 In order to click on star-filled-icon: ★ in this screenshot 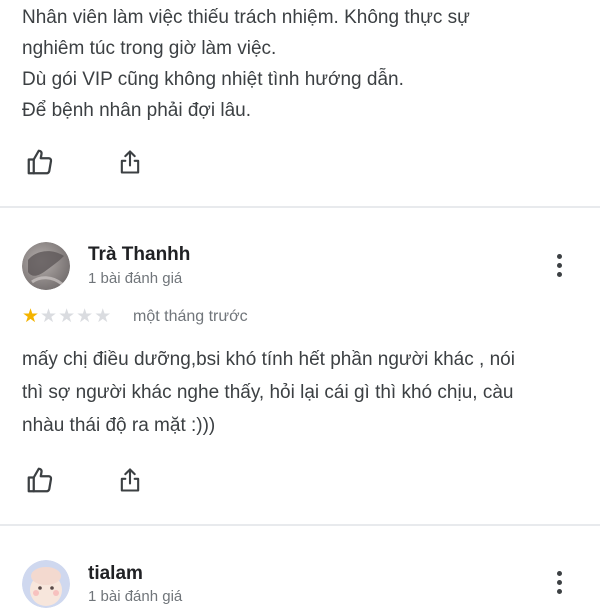, I will do `click(31, 316)`.